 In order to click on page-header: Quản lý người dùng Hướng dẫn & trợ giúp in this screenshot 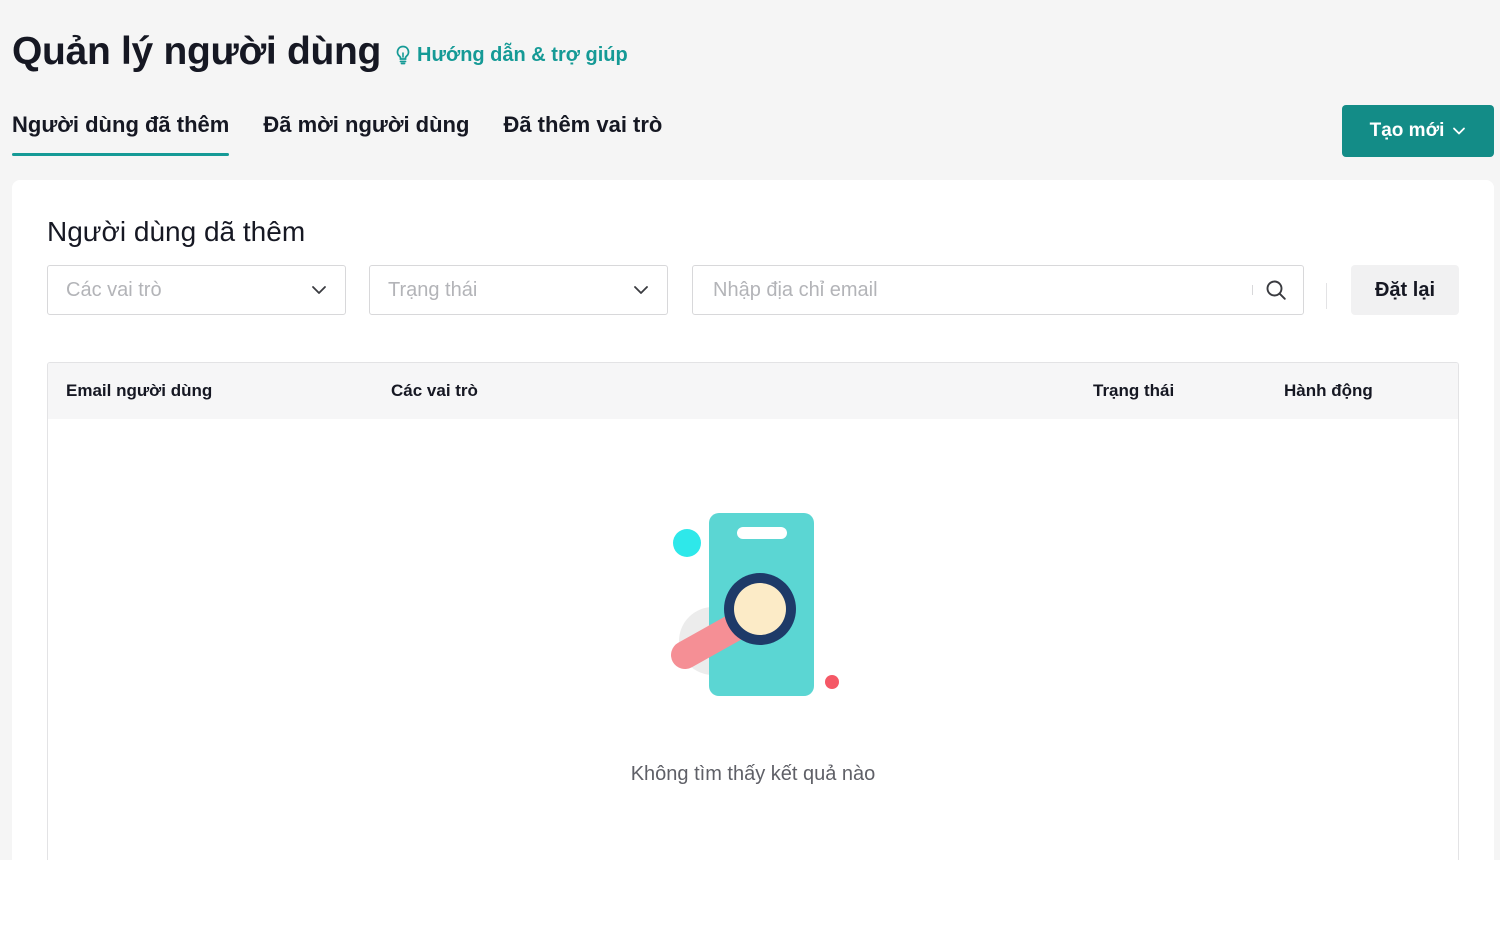, I will do `click(320, 52)`.